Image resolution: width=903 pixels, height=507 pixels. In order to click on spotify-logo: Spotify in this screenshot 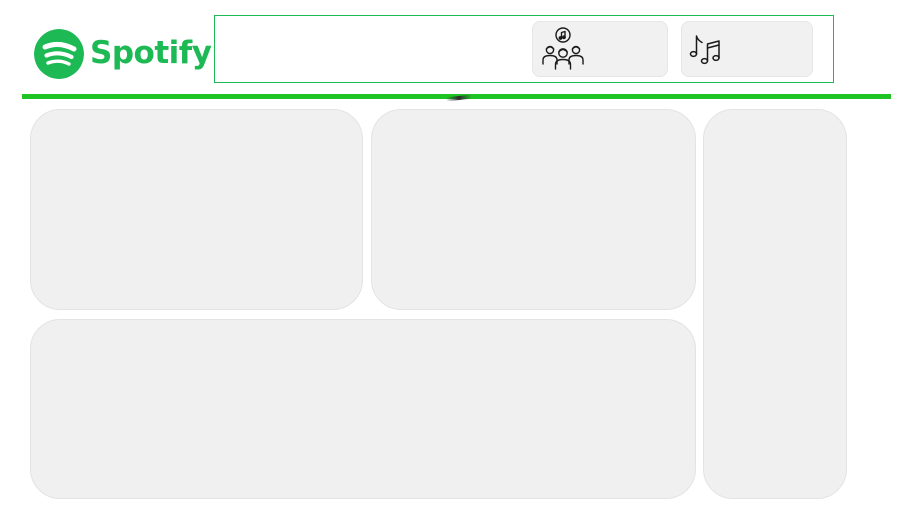, I will do `click(123, 54)`.